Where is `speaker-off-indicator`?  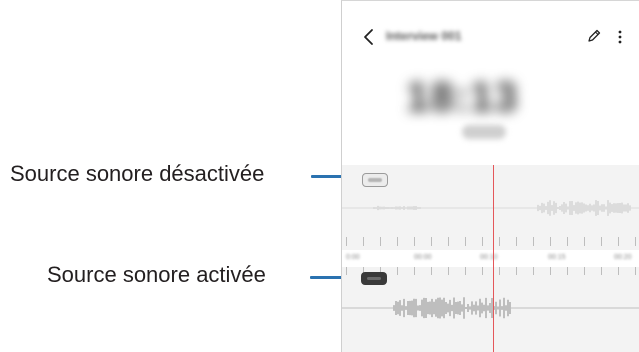
speaker-off-indicator is located at coordinates (375, 180).